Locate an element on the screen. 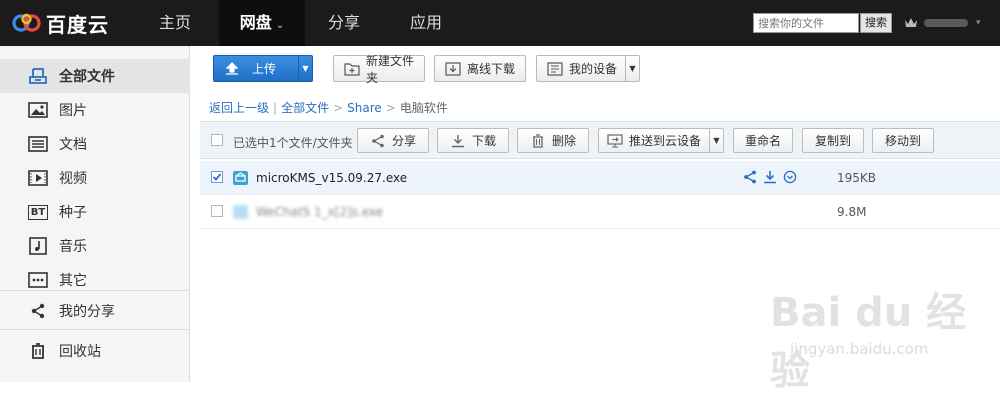  new-folder-icon is located at coordinates (352, 69).